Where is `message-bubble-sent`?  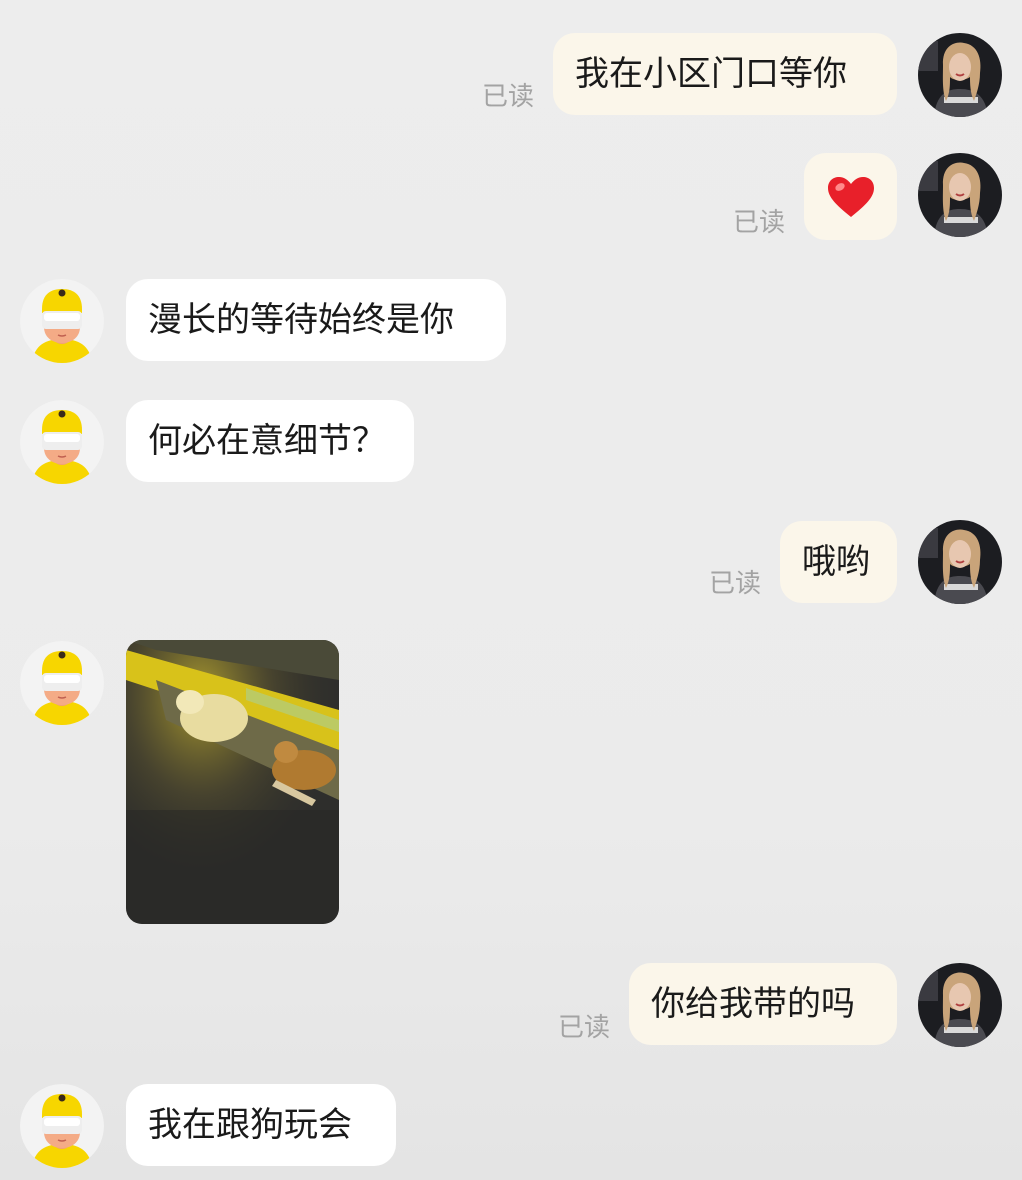
message-bubble-sent is located at coordinates (850, 196).